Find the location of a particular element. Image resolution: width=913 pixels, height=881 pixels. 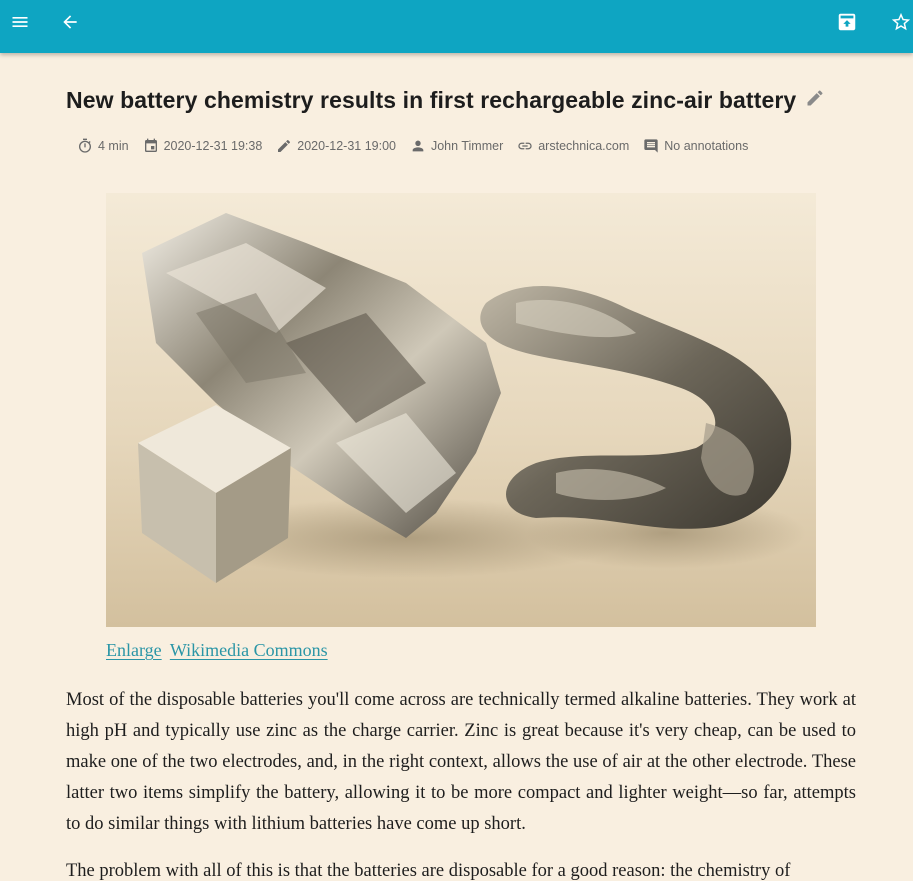

back-button is located at coordinates (70, 22).